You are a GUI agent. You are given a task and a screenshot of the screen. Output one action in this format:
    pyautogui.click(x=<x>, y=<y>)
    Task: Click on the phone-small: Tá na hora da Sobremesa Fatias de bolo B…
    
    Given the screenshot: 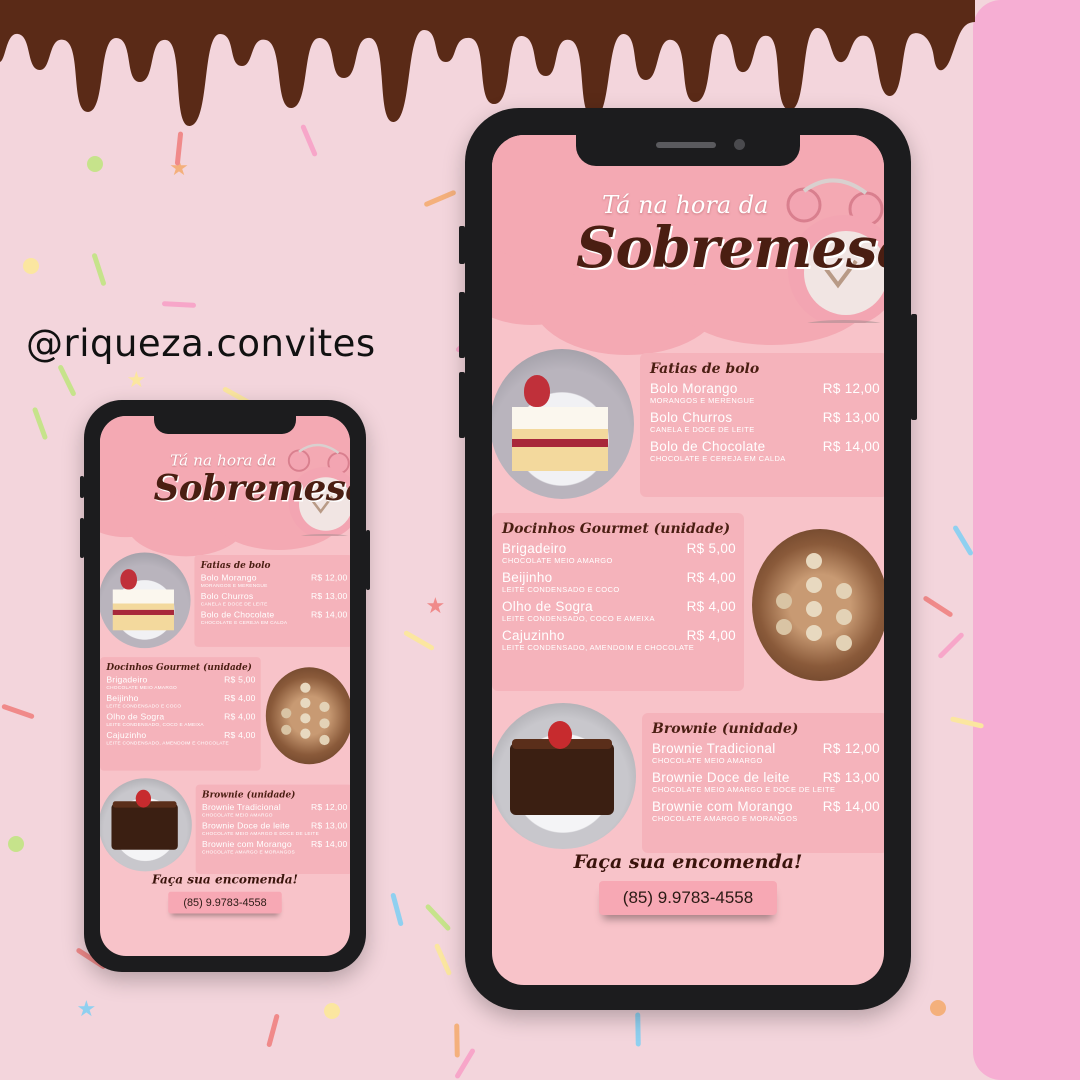 What is the action you would take?
    pyautogui.click(x=225, y=686)
    